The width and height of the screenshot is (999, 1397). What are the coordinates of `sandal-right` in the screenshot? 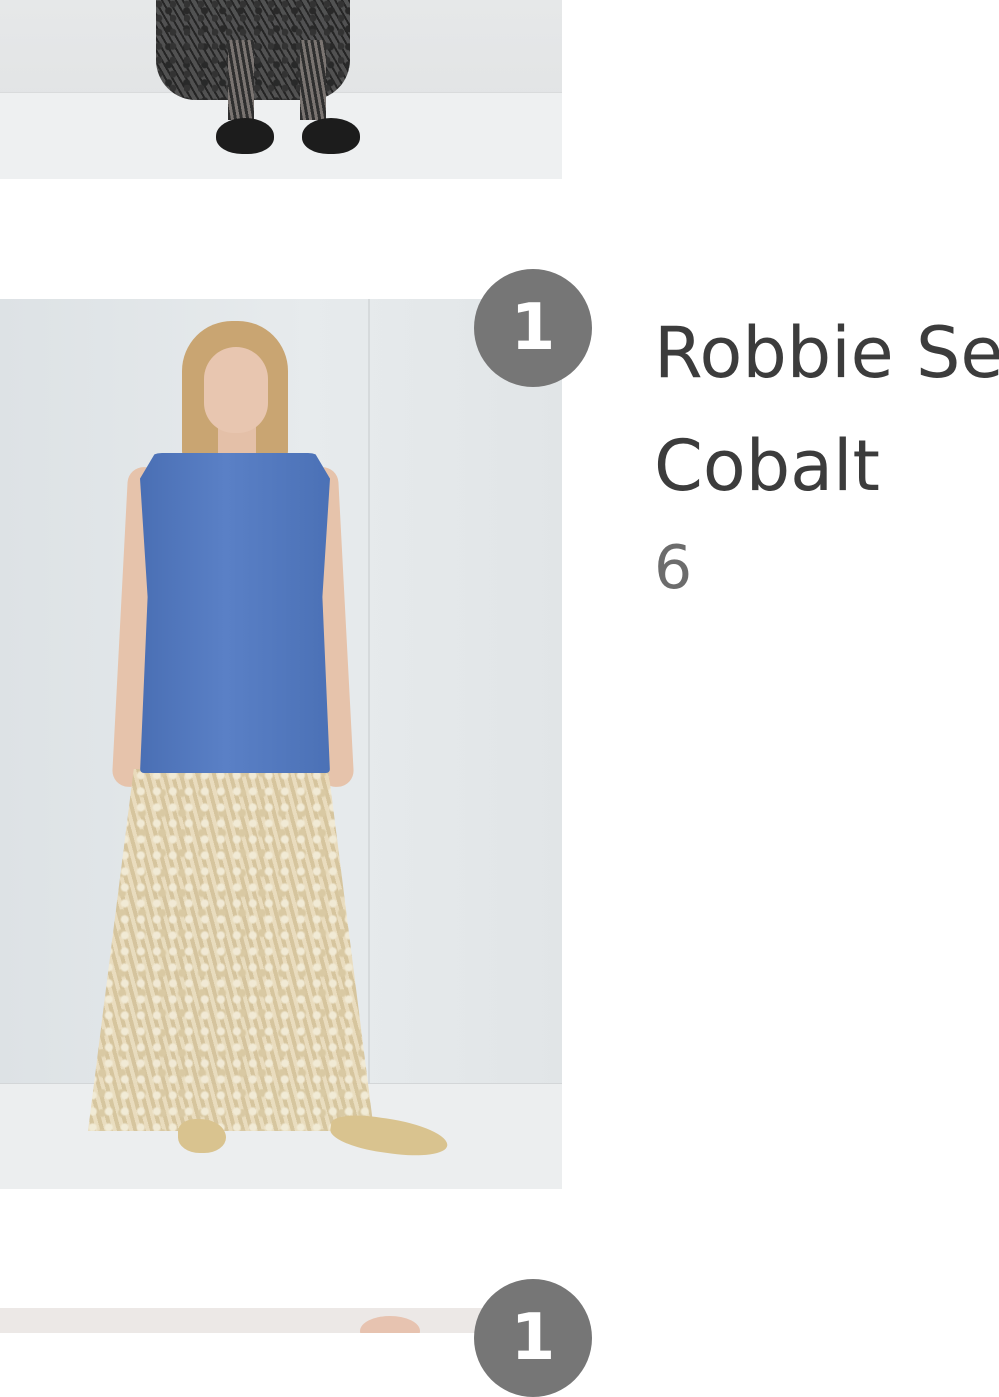 It's located at (331, 136).